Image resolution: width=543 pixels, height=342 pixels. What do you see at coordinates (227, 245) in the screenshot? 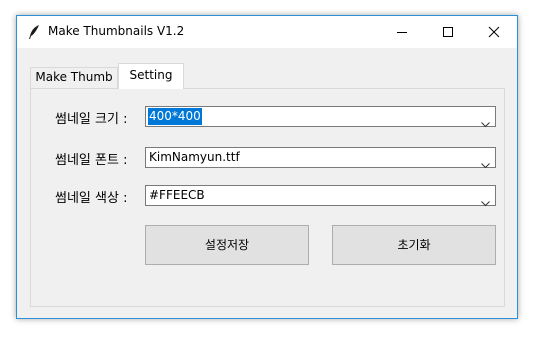
I see `save-settings-button: 설정저장` at bounding box center [227, 245].